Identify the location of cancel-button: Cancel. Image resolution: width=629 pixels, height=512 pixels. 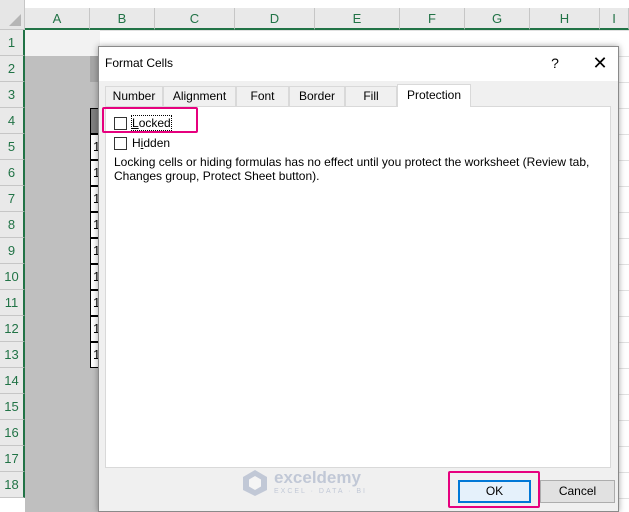
(577, 491).